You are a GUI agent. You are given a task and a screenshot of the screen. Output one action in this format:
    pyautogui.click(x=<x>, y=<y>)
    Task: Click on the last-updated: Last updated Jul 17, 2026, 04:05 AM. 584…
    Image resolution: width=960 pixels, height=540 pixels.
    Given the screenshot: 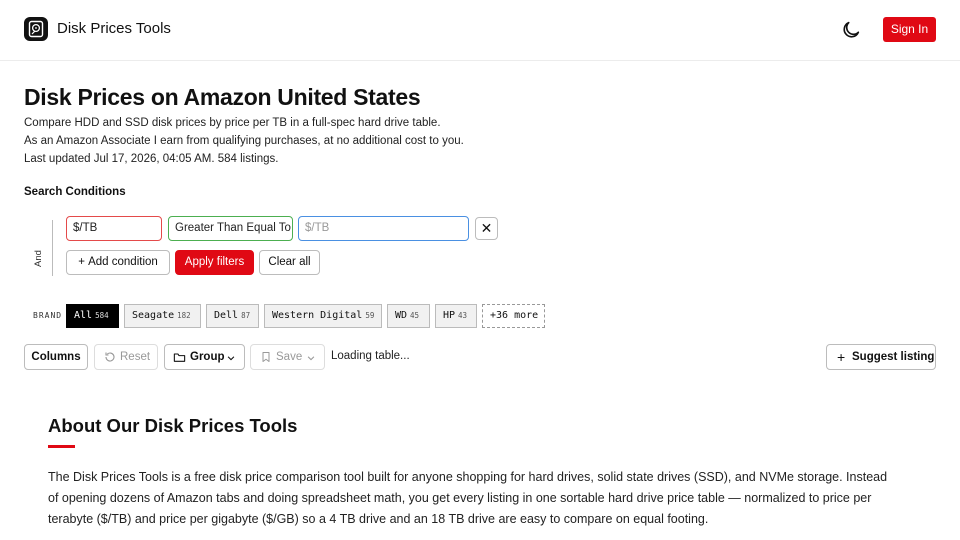 What is the action you would take?
    pyautogui.click(x=151, y=159)
    